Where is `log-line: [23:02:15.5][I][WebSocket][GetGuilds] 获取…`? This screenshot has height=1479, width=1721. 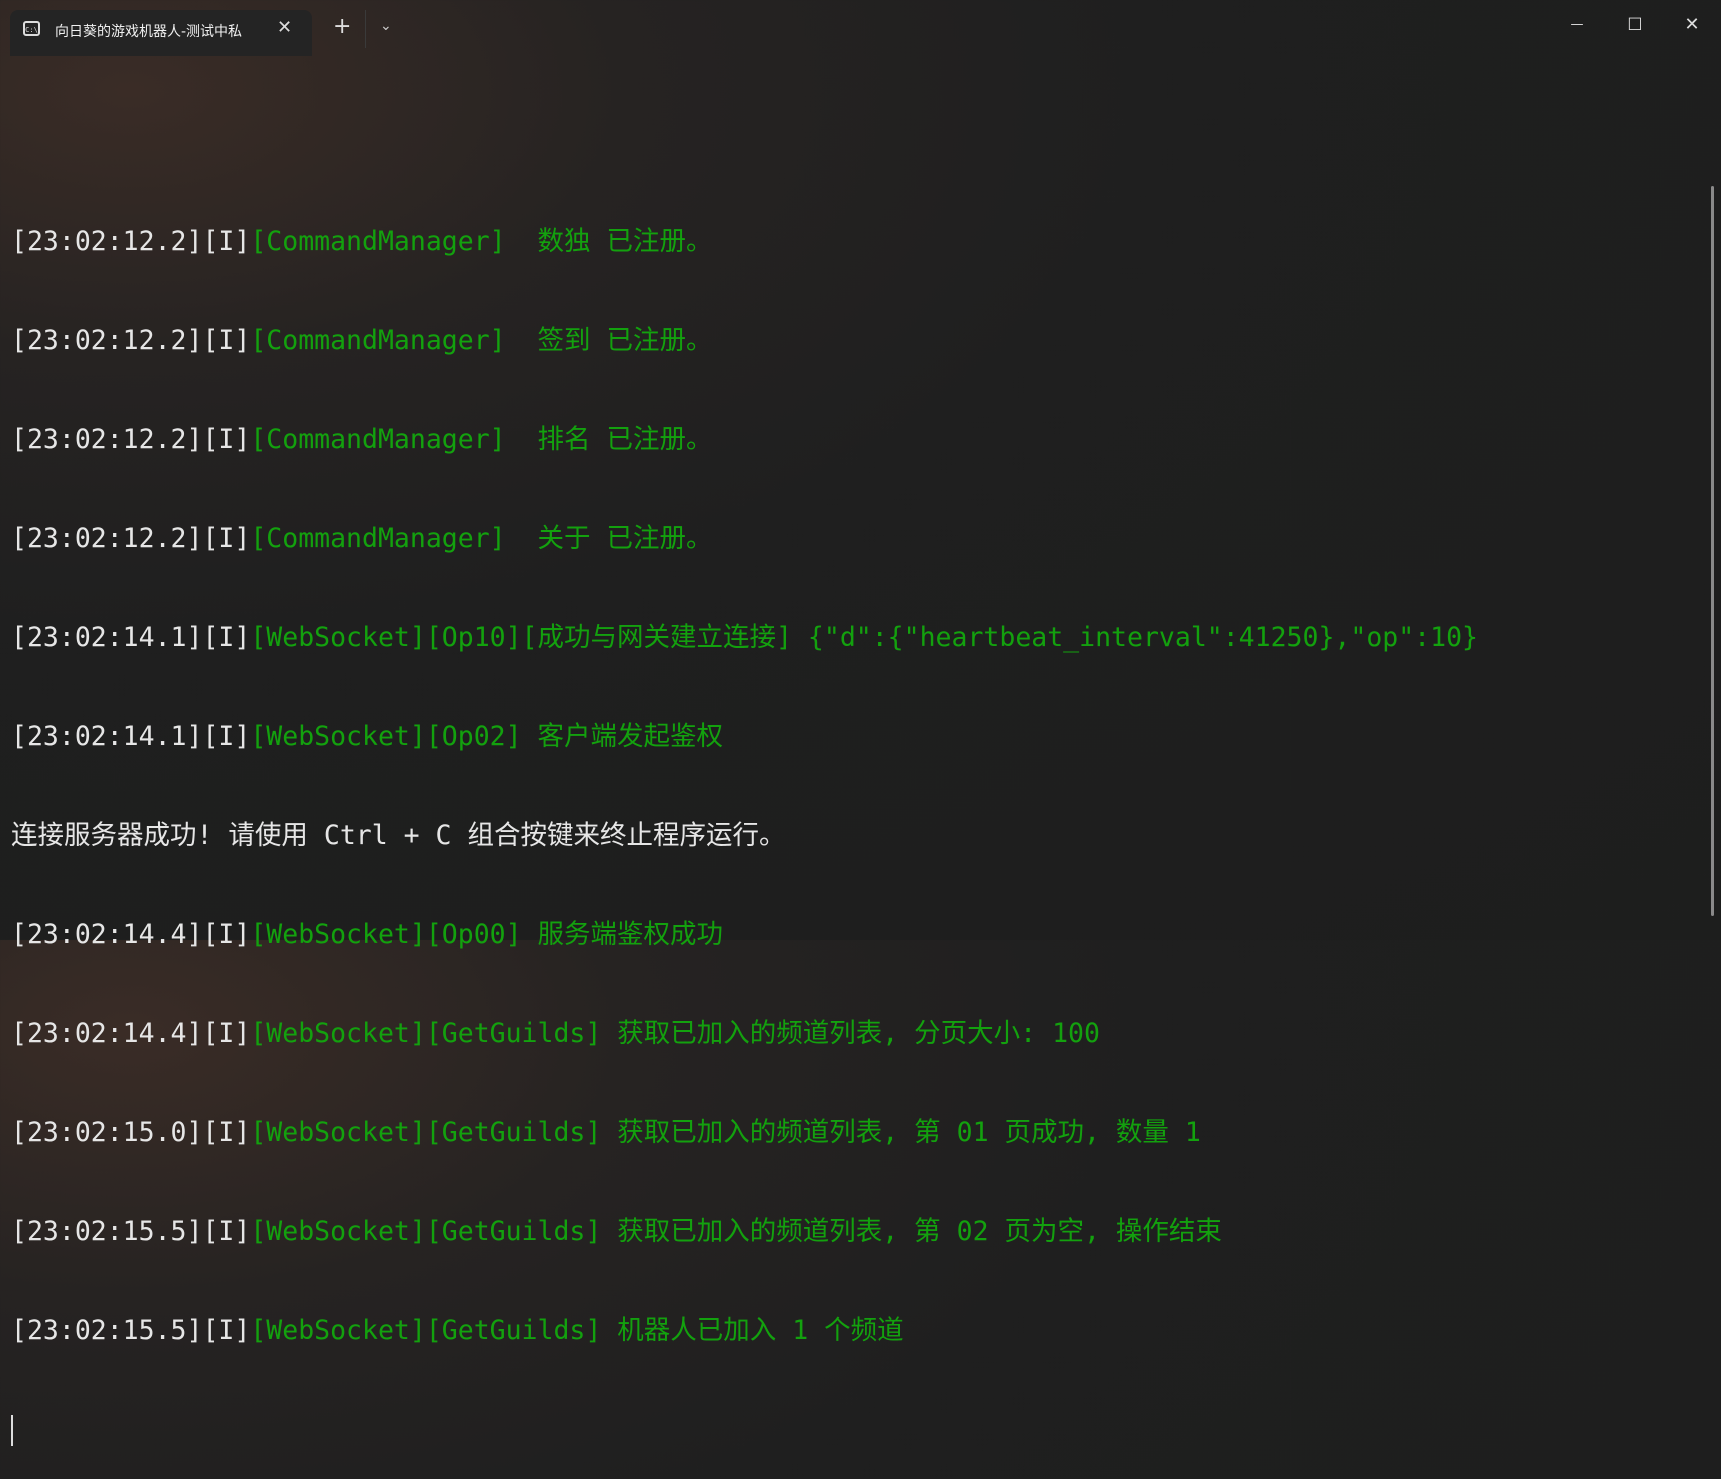
log-line: [23:02:15.5][I][WebSocket][GetGuilds] 获取… is located at coordinates (616, 1231).